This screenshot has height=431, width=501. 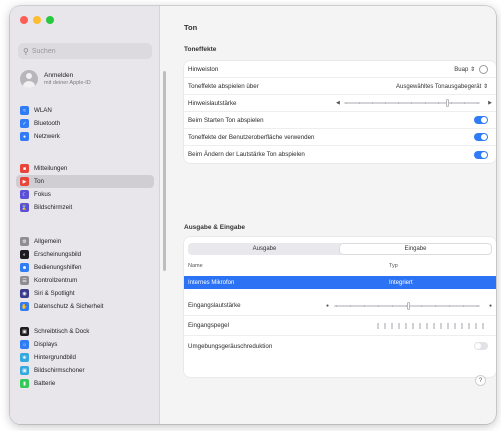 I want to click on control-center-icon: ☰, so click(x=24, y=280).